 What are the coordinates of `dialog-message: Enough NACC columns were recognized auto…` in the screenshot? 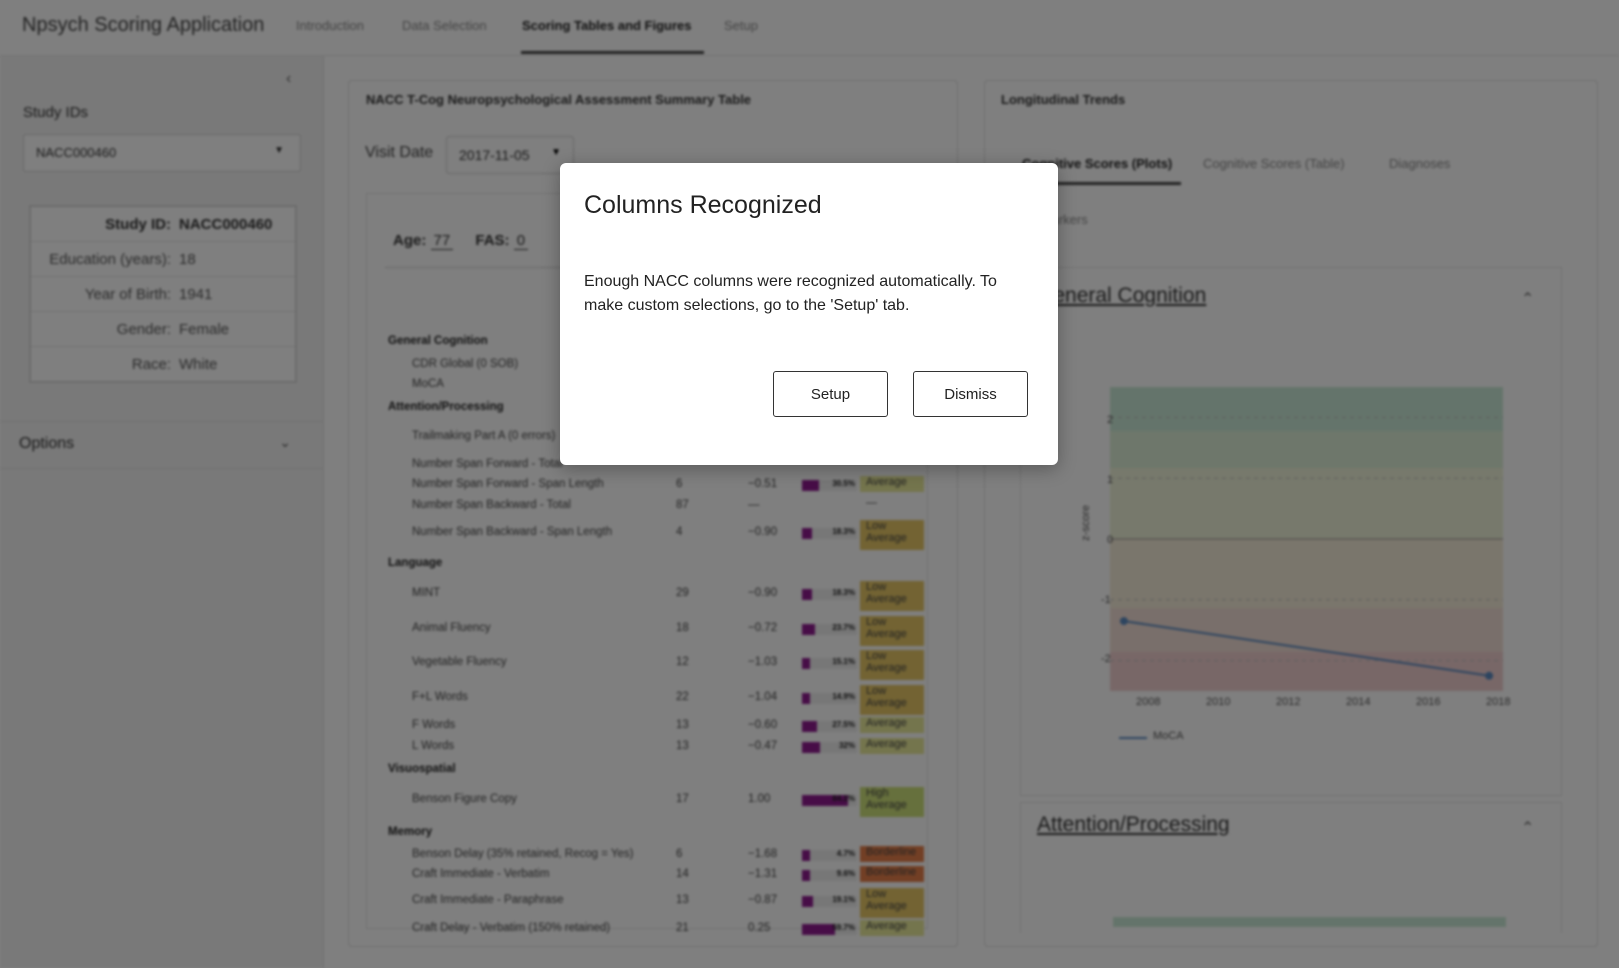 It's located at (790, 293).